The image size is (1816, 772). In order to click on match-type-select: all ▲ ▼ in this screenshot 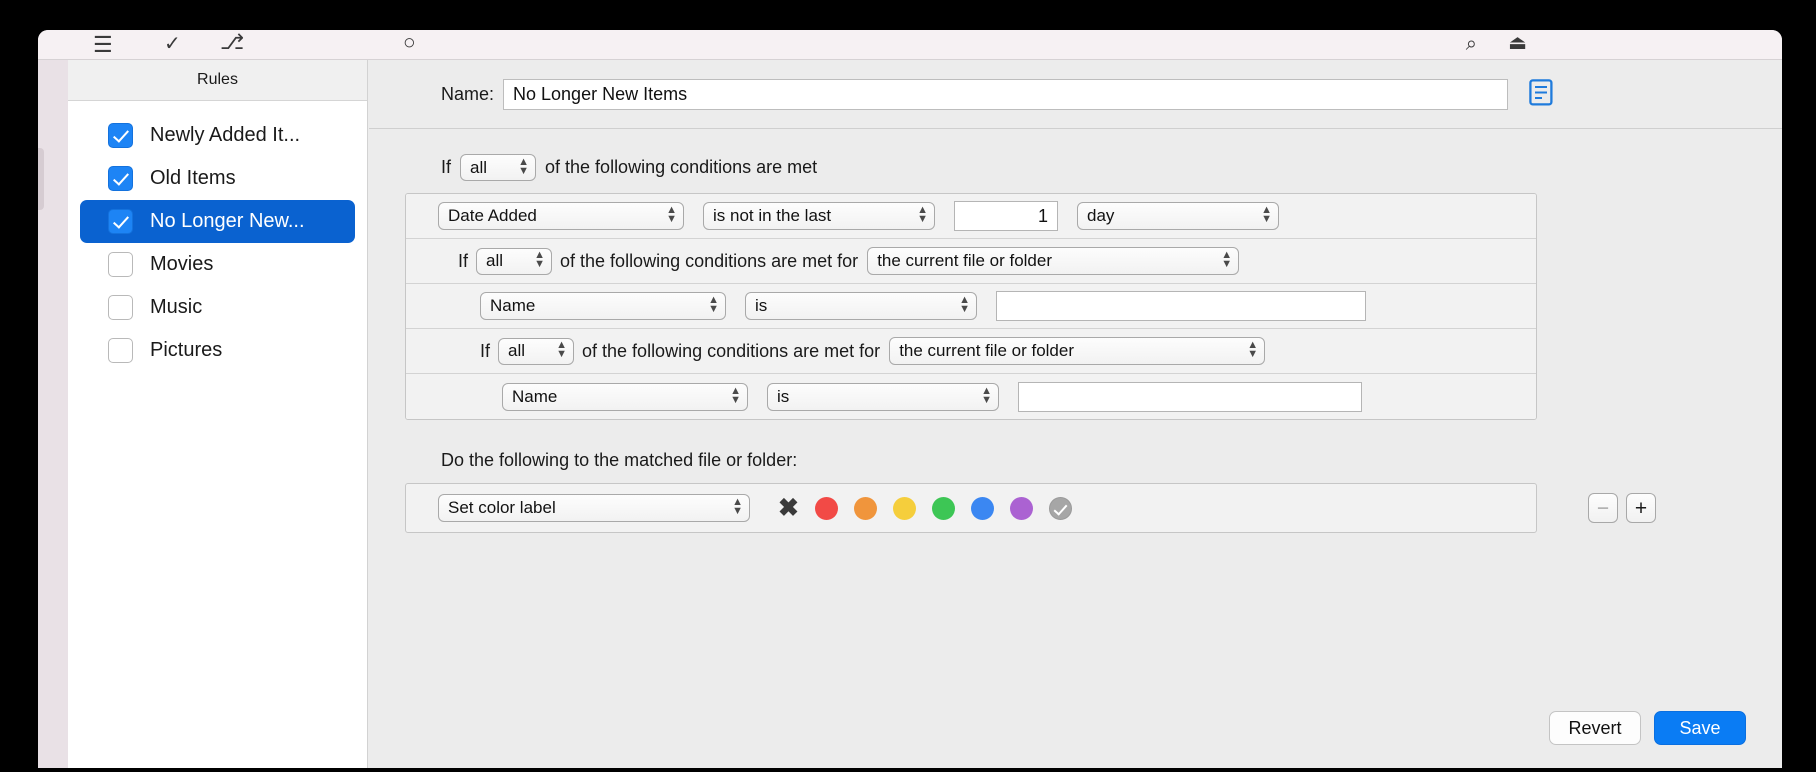, I will do `click(498, 167)`.